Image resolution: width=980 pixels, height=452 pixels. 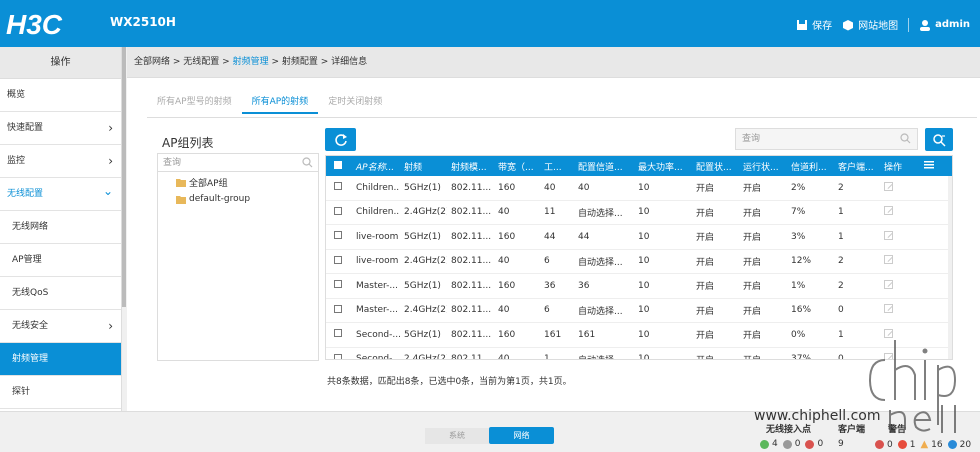 What do you see at coordinates (60, 95) in the screenshot?
I see `sidebar-item-overview: 概览` at bounding box center [60, 95].